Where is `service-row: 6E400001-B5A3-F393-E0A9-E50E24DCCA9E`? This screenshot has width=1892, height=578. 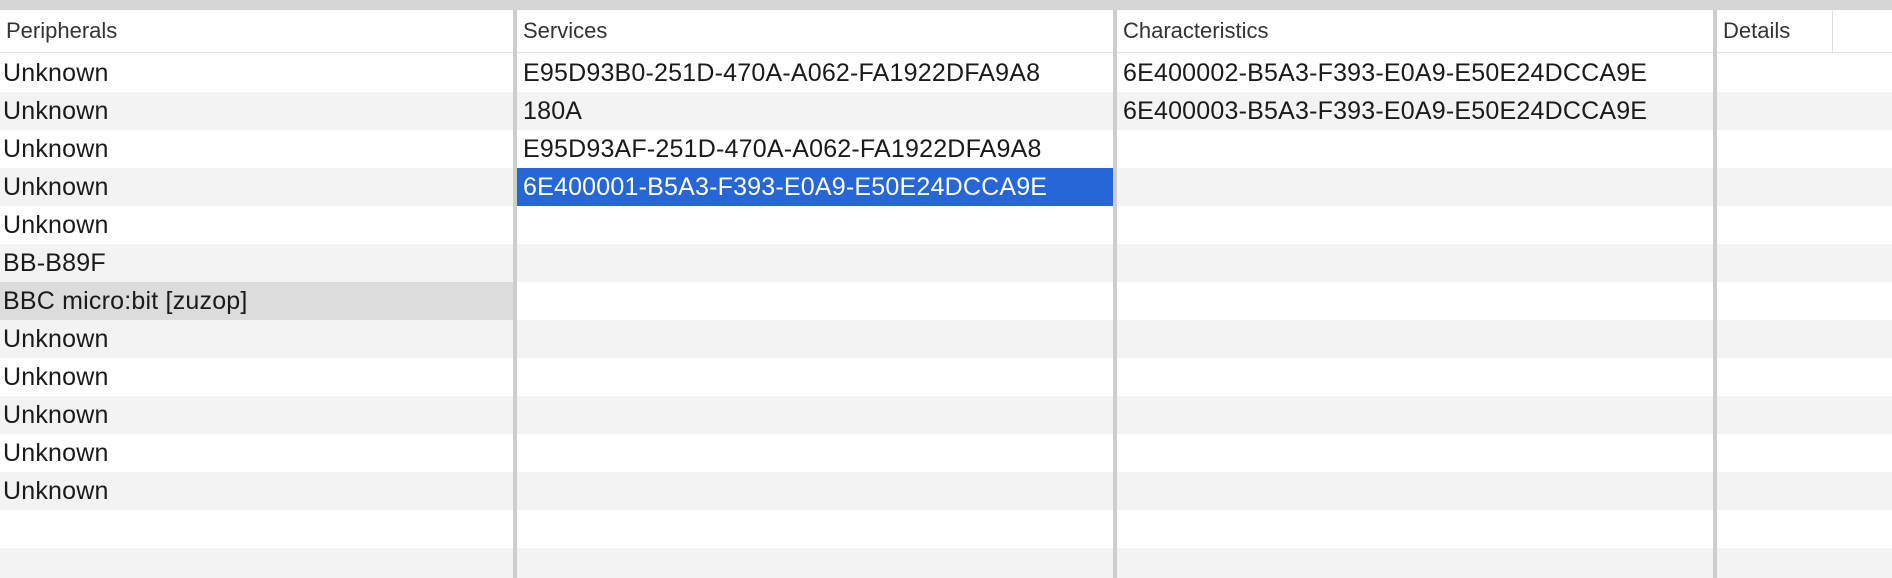
service-row: 6E400001-B5A3-F393-E0A9-E50E24DCCA9E is located at coordinates (815, 187).